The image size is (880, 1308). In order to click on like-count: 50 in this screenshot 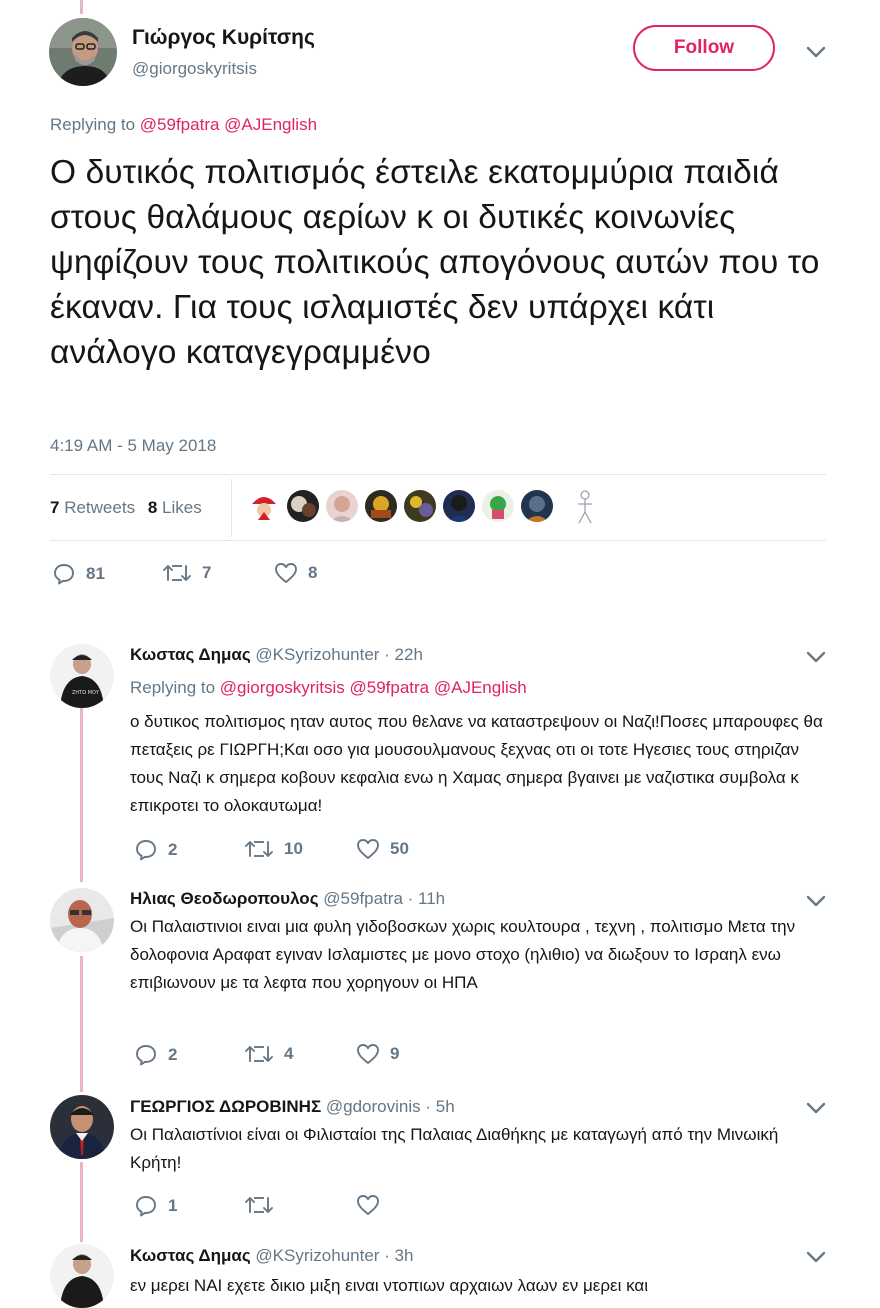, I will do `click(399, 848)`.